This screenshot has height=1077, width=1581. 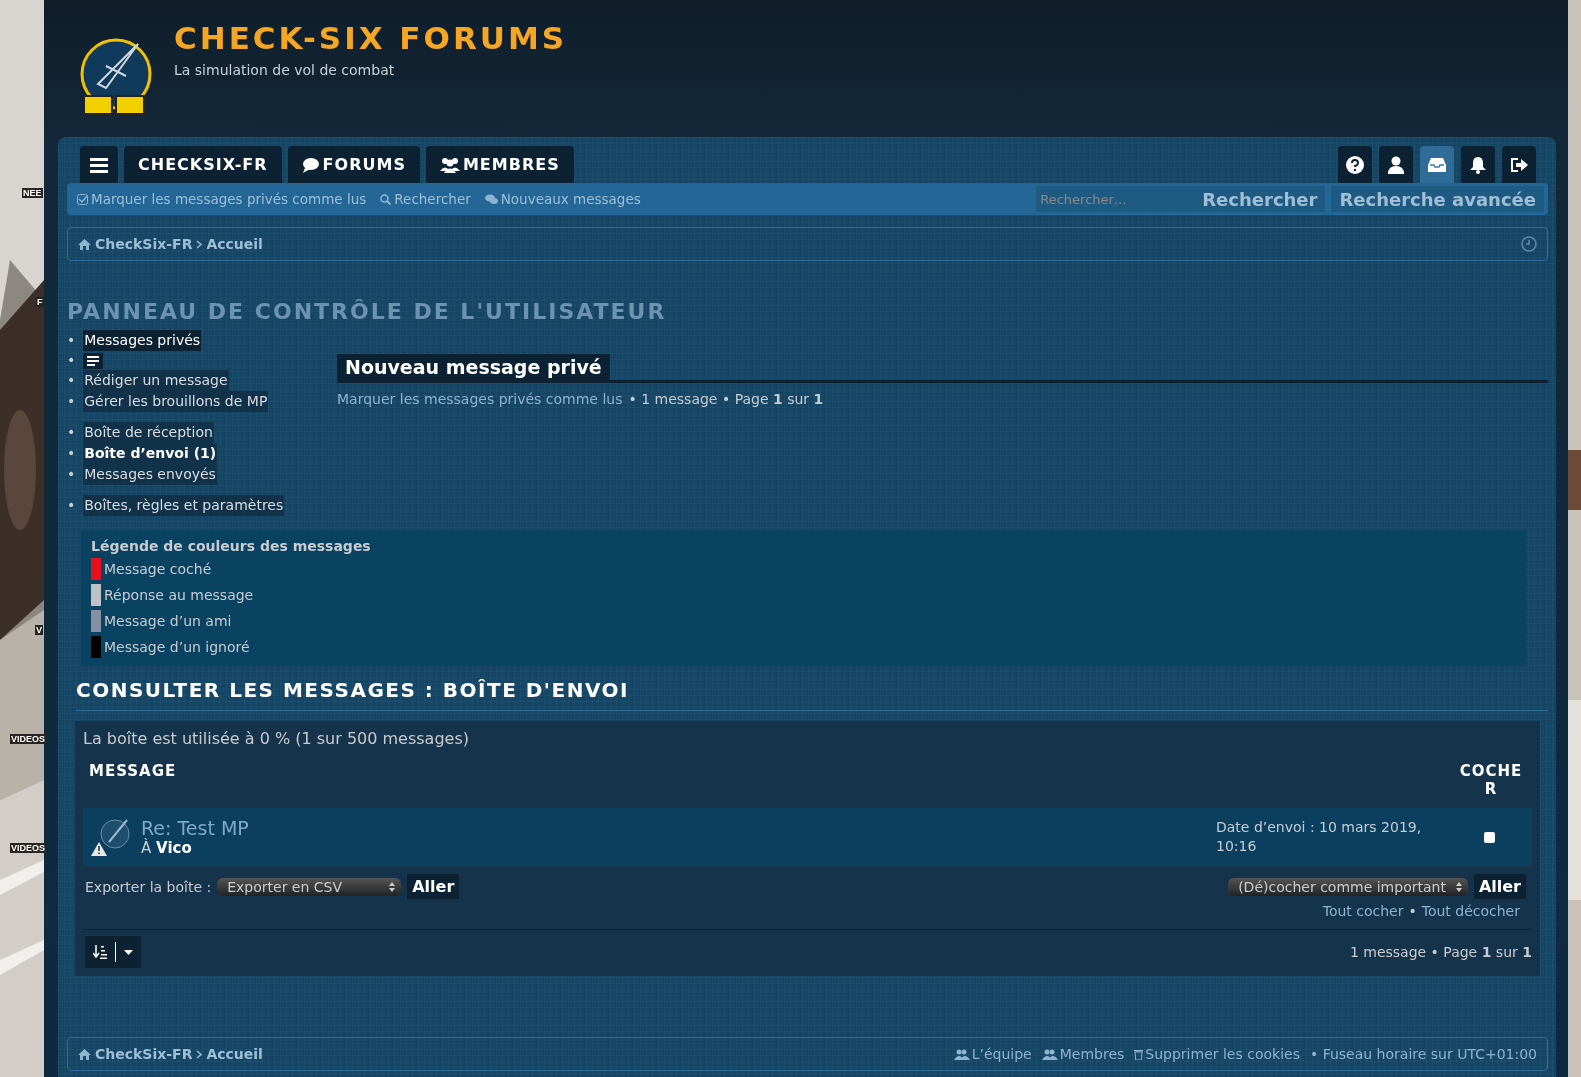 What do you see at coordinates (93, 360) in the screenshot?
I see `list-icon` at bounding box center [93, 360].